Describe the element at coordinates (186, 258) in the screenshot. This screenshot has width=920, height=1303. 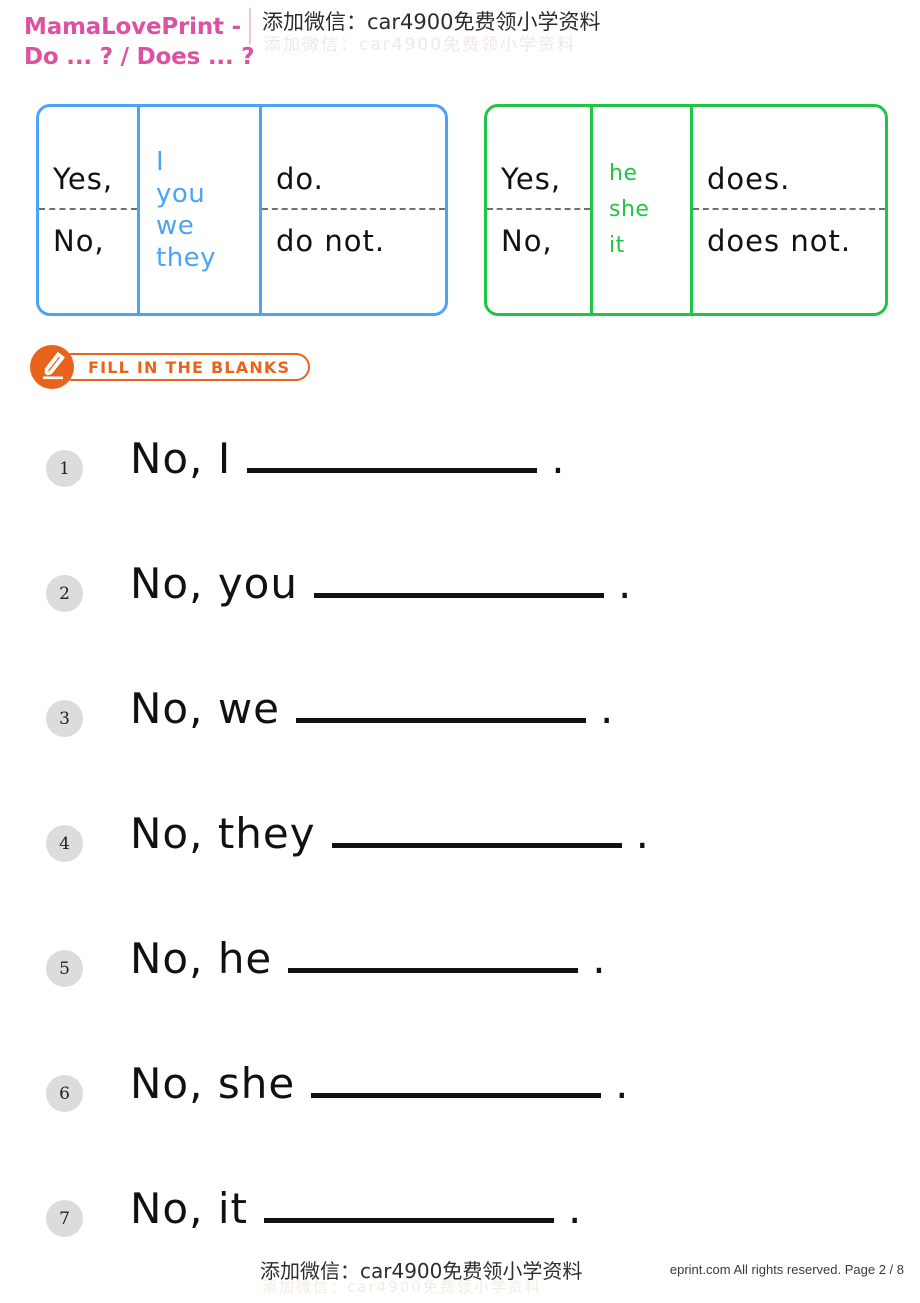
I see `pronoun-item: they` at that location.